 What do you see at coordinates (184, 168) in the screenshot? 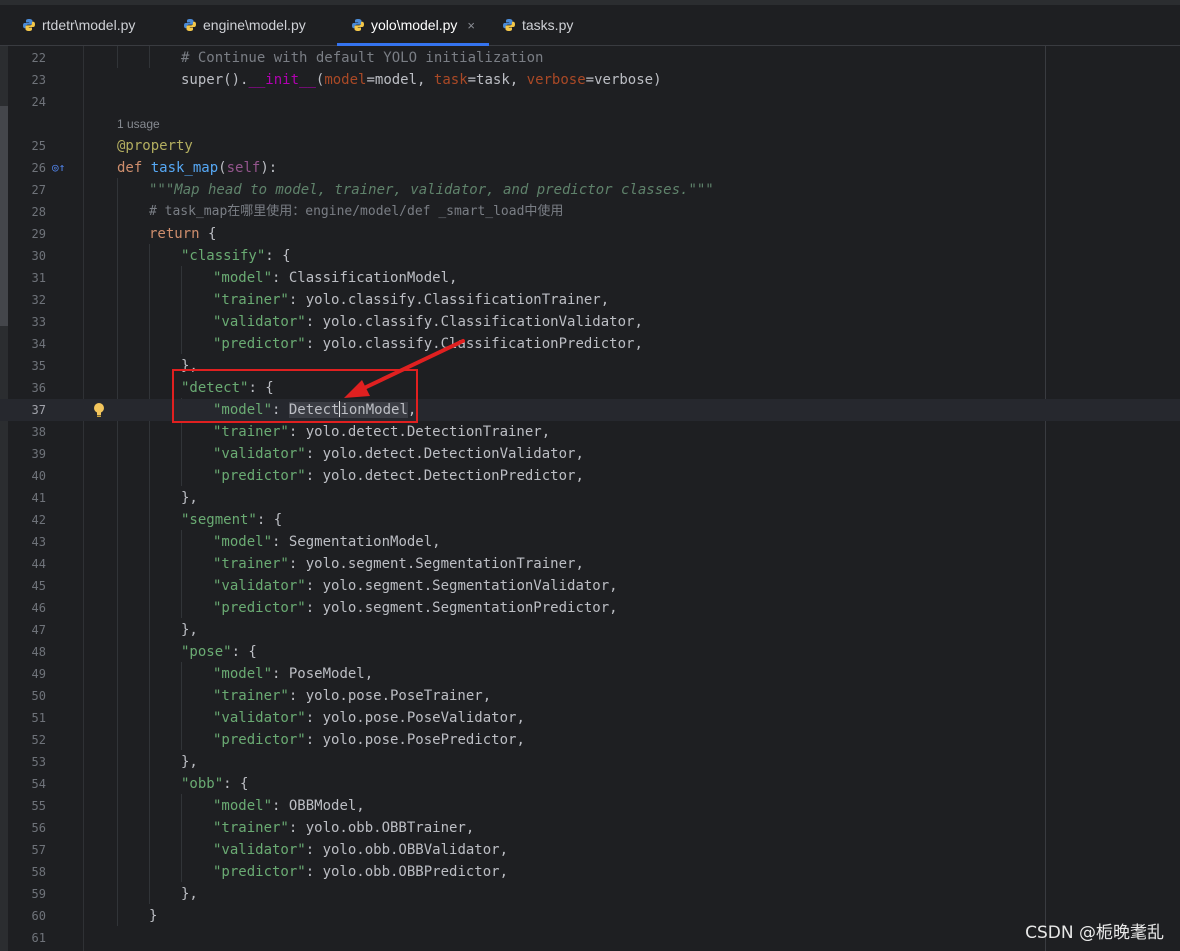
I see `code-token: task_map` at bounding box center [184, 168].